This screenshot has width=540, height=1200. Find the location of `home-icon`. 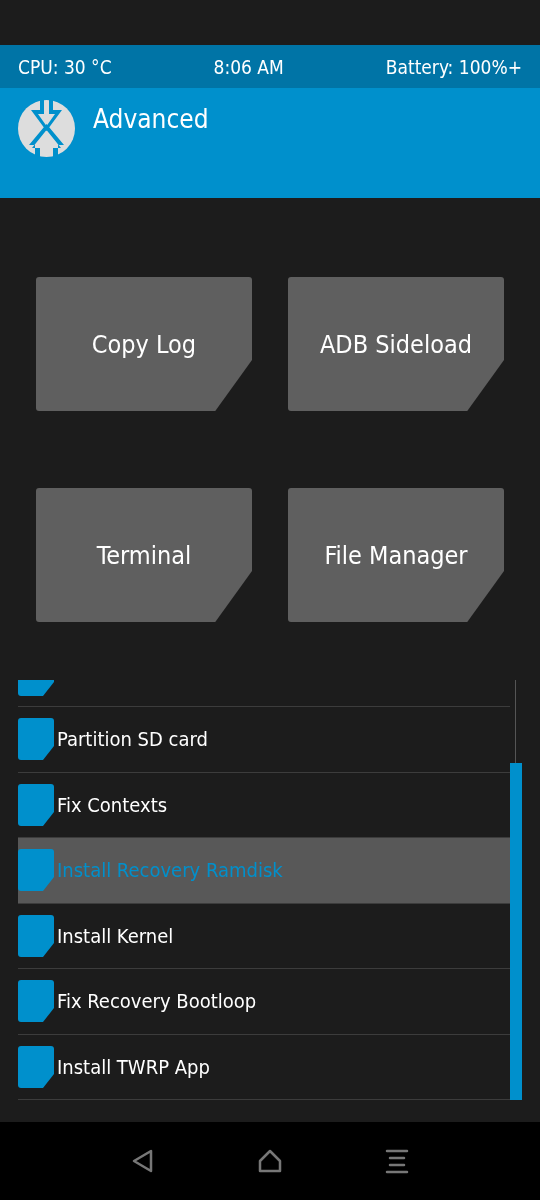

home-icon is located at coordinates (270, 1161).